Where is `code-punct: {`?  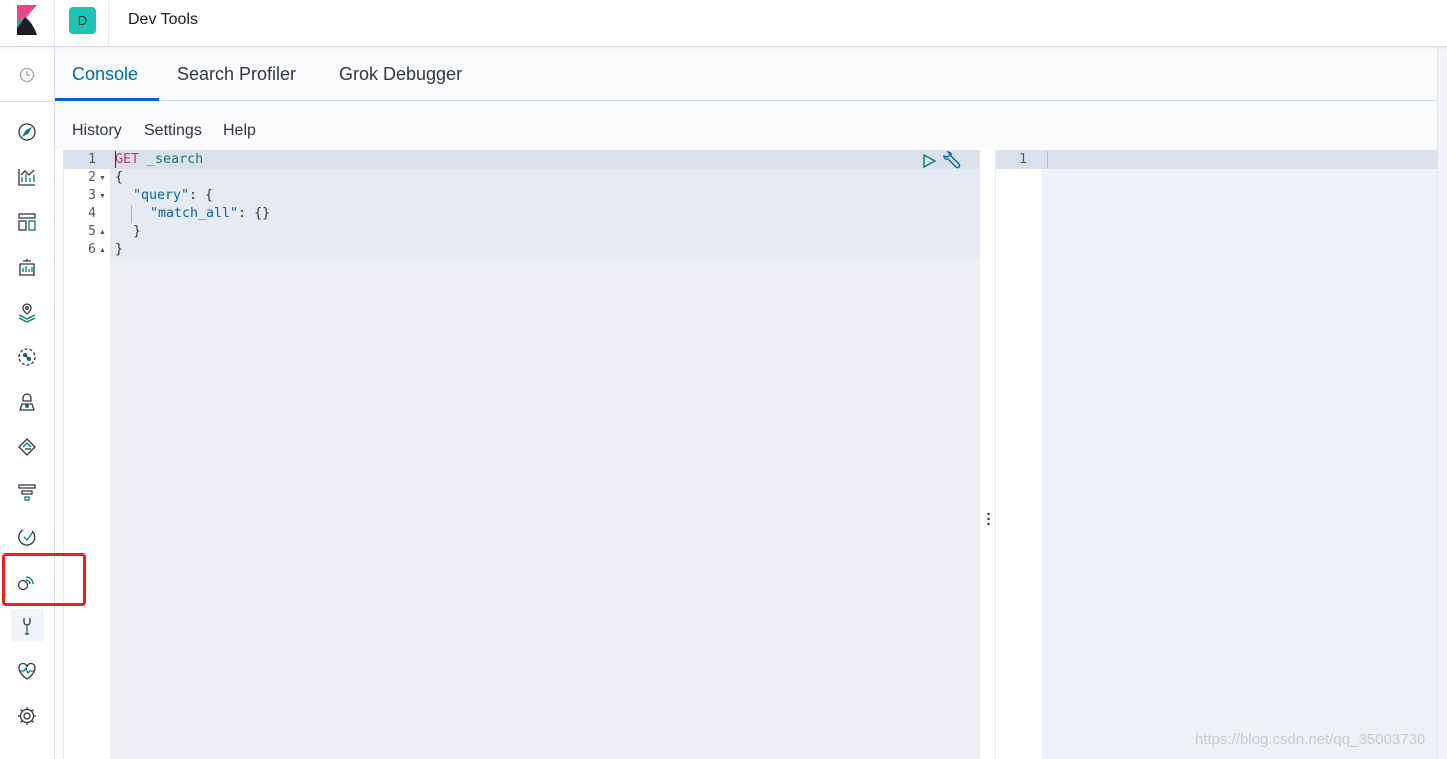
code-punct: { is located at coordinates (119, 177).